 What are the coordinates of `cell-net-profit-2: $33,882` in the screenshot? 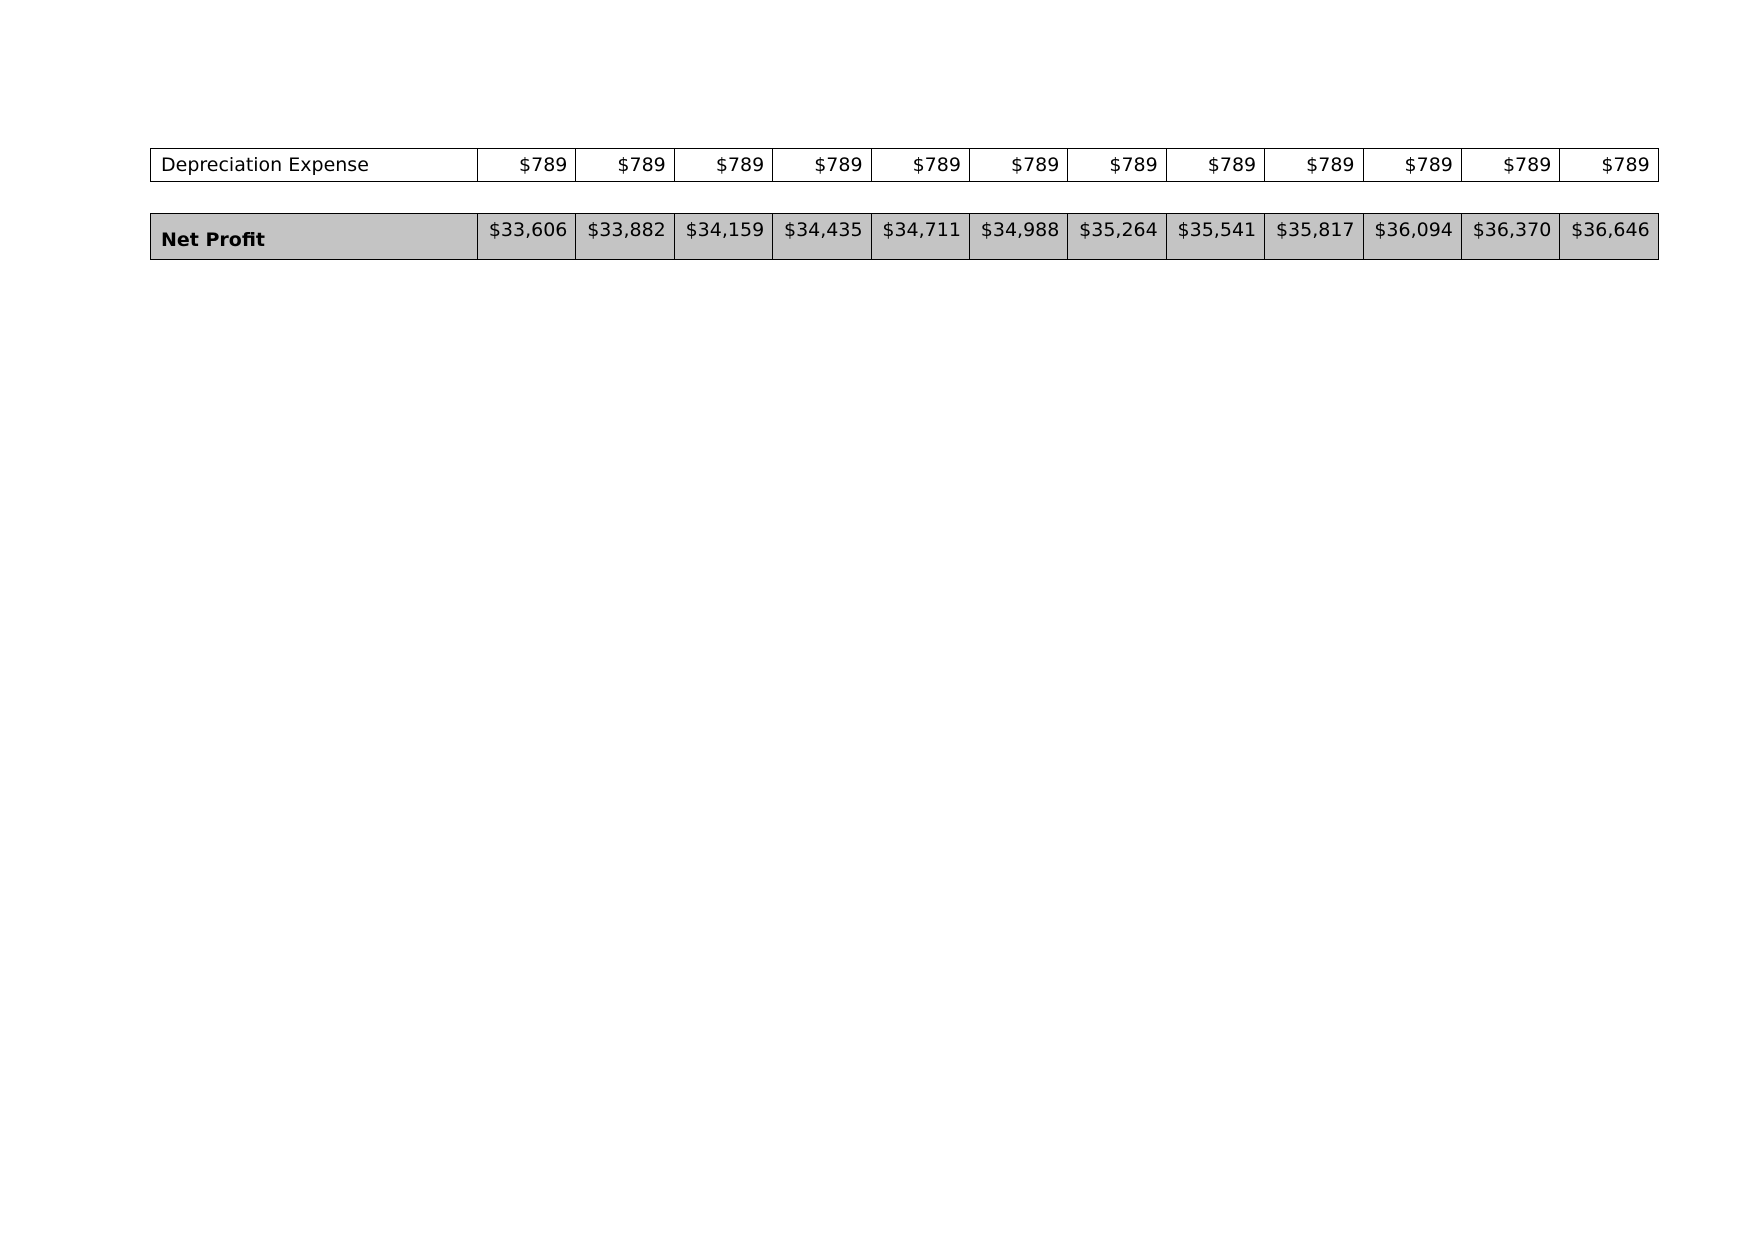 It's located at (625, 236).